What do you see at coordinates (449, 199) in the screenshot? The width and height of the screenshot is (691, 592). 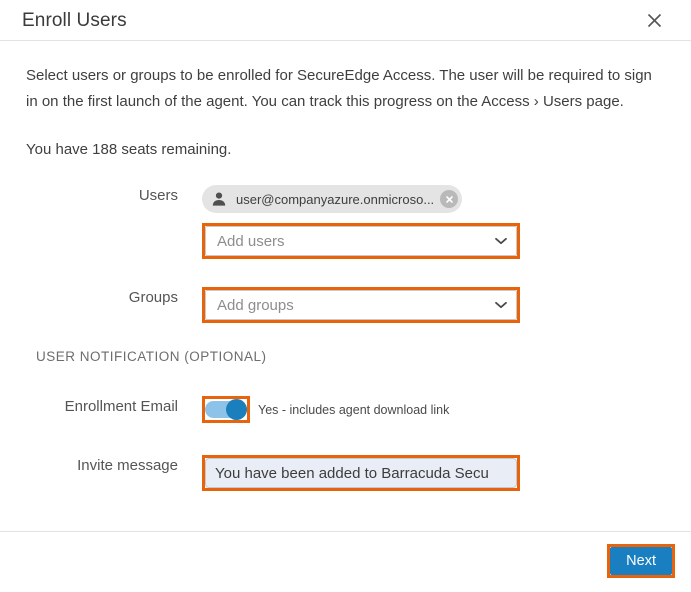 I see `circle-close-icon` at bounding box center [449, 199].